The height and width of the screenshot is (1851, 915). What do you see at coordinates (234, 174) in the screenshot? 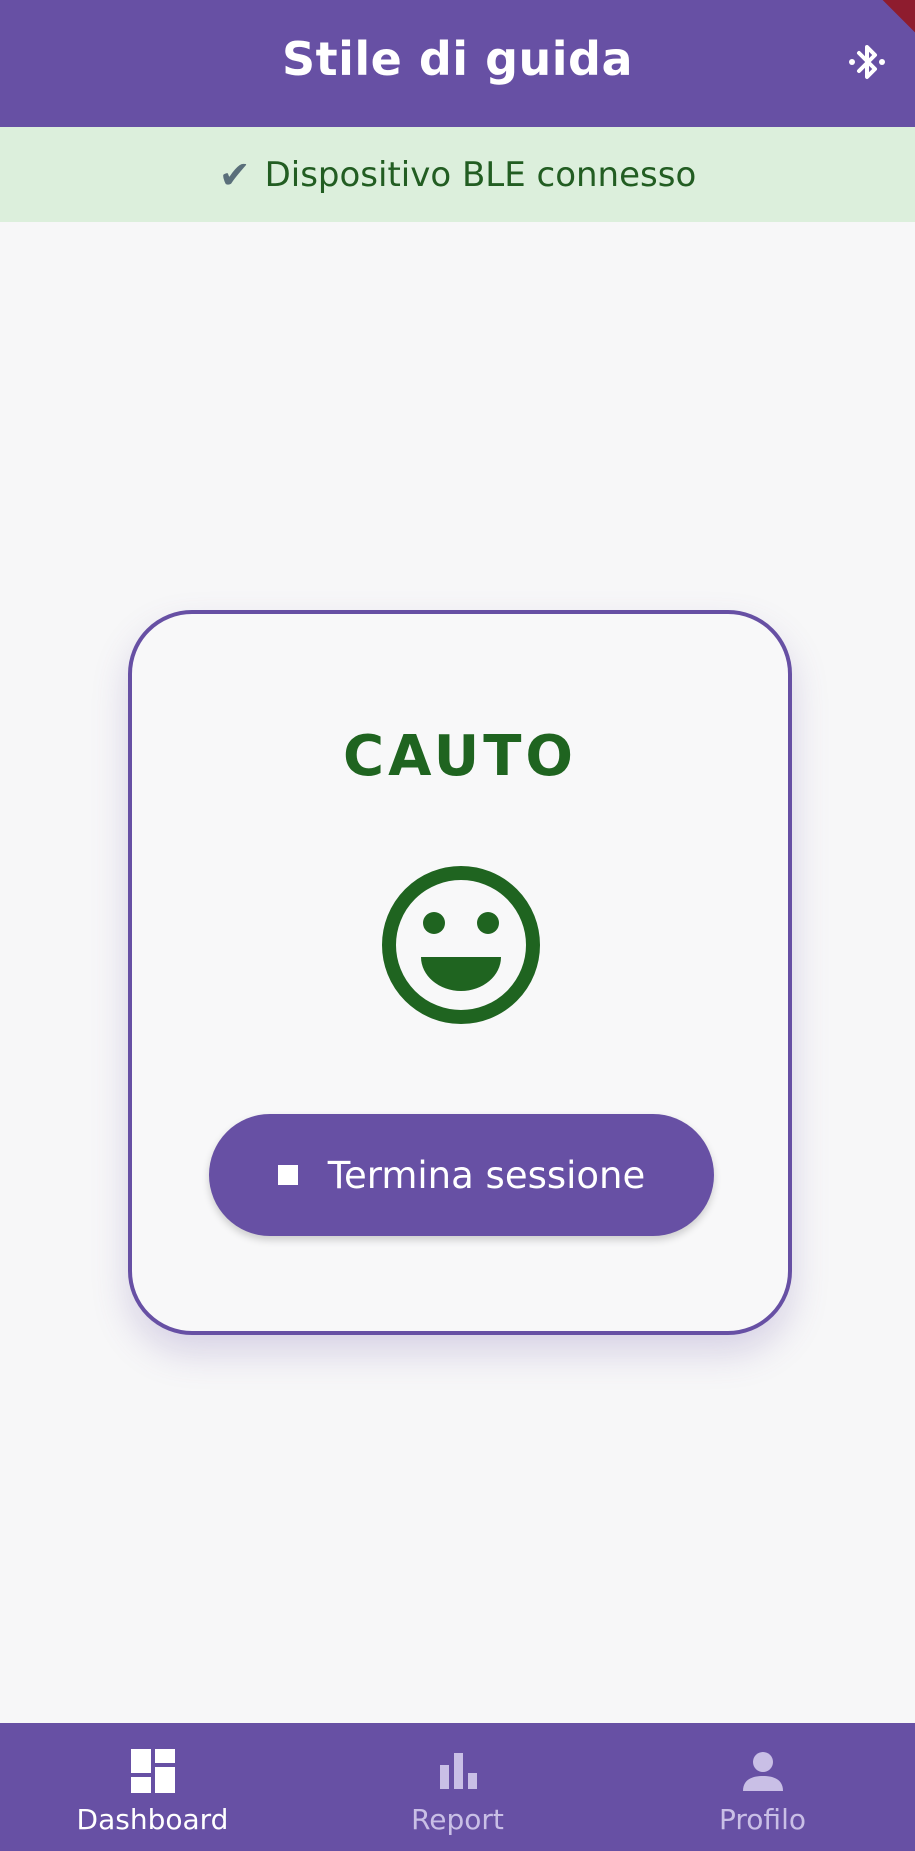
I see `check-mark-icon: ✔` at bounding box center [234, 174].